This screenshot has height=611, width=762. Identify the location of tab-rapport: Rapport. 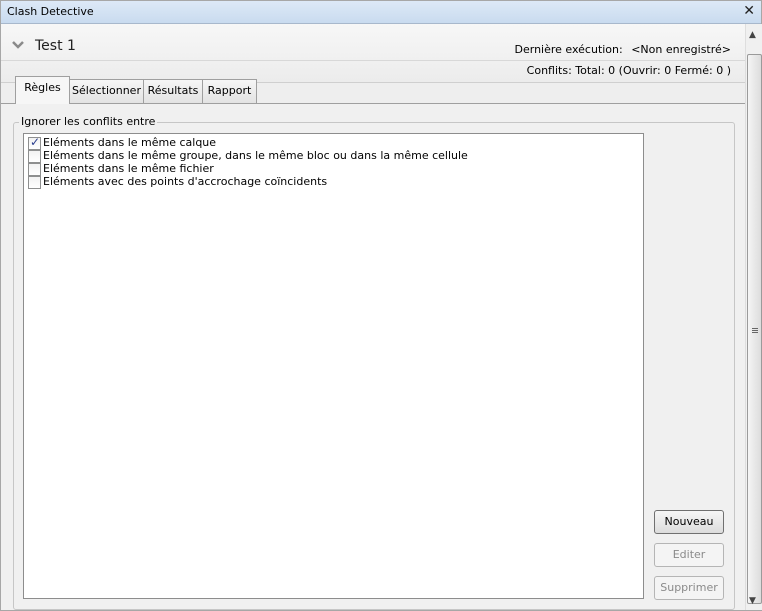
(229, 91).